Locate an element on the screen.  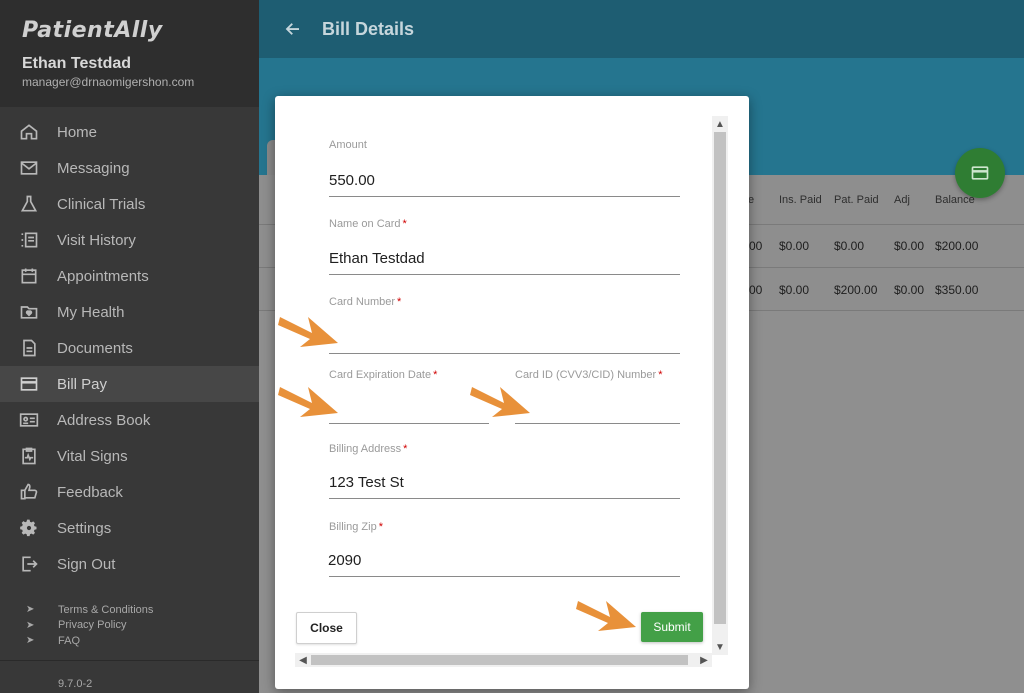
gear-icon is located at coordinates (29, 528).